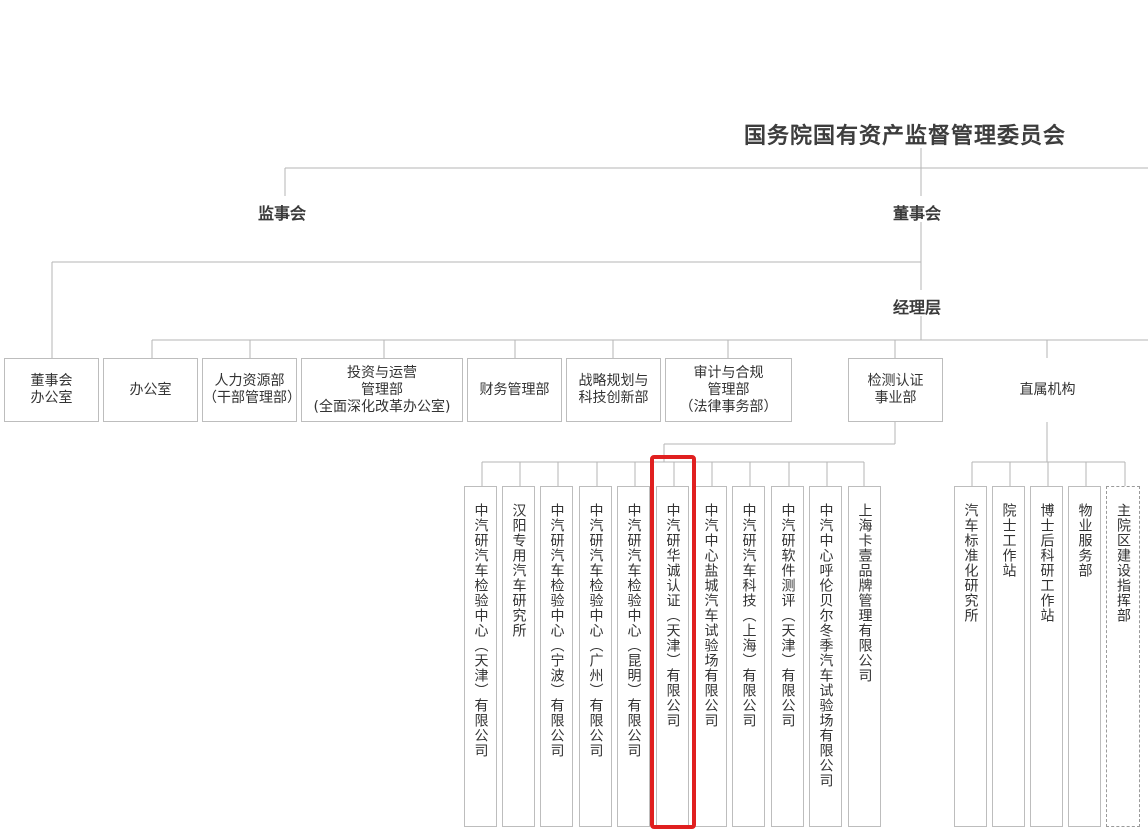 The image size is (1148, 831). I want to click on subsidiary-box: 中汽研汽车检验中心（昆明）有限公司, so click(633, 656).